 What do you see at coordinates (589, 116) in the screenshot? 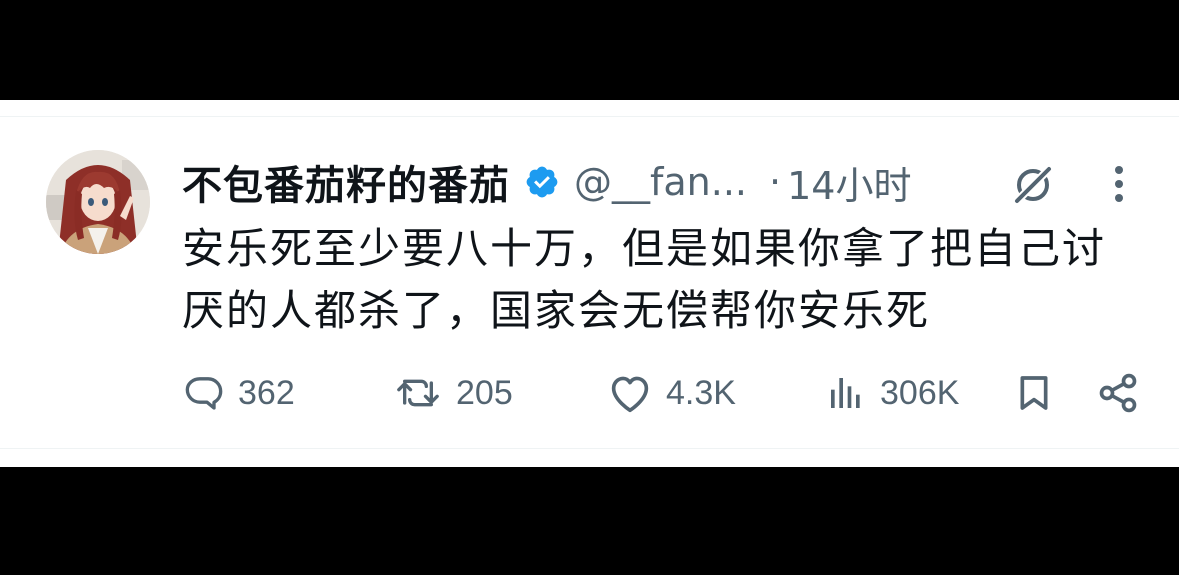
I see `top-divider` at bounding box center [589, 116].